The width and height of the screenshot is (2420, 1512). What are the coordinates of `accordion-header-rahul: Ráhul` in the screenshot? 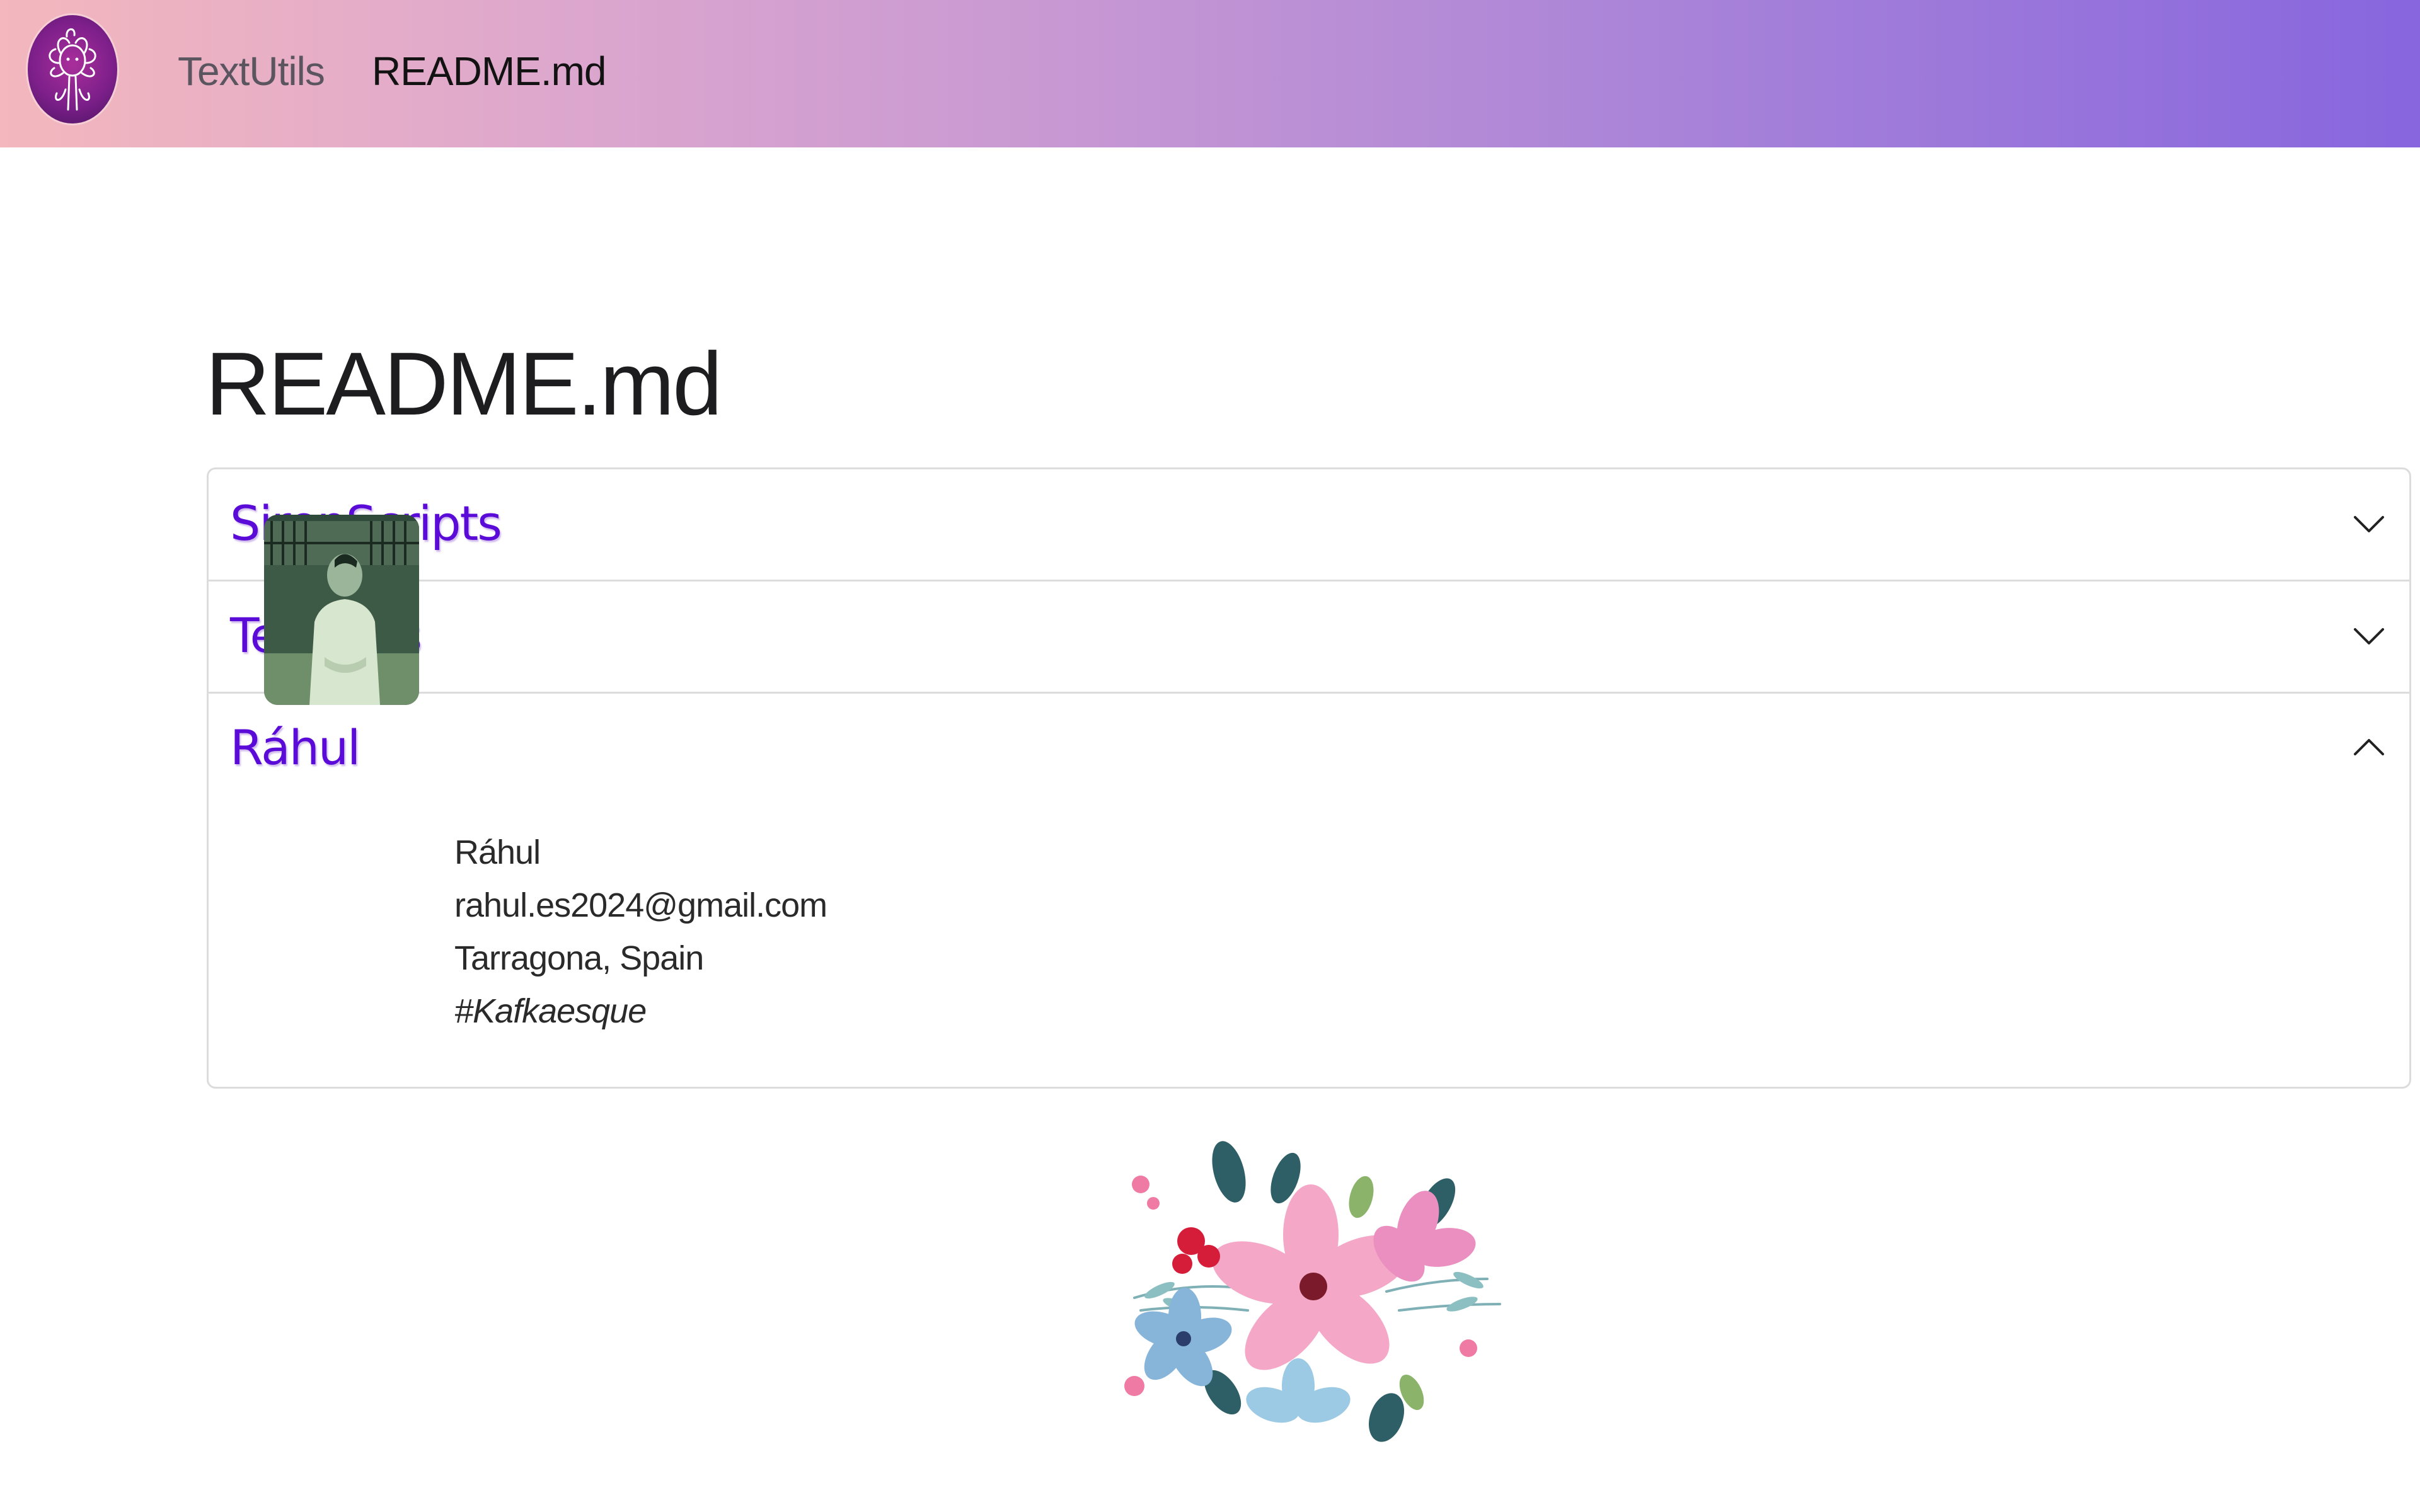 It's located at (1309, 750).